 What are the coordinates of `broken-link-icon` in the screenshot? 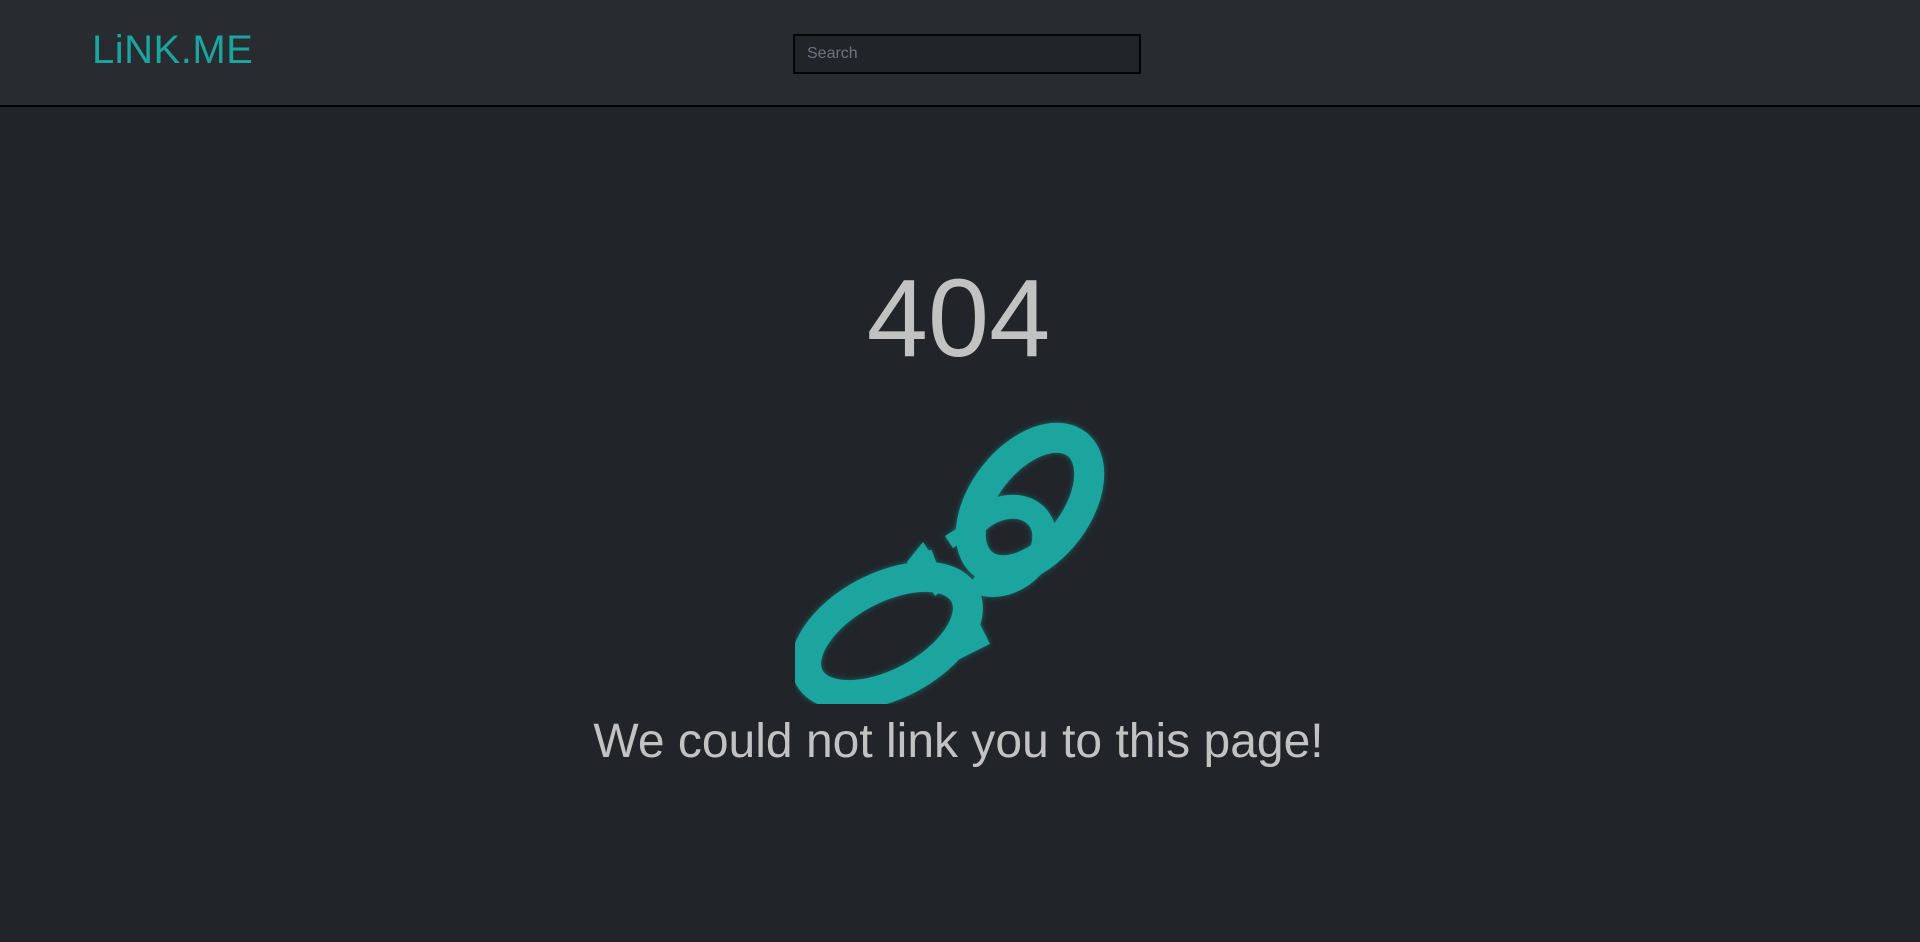 It's located at (950, 563).